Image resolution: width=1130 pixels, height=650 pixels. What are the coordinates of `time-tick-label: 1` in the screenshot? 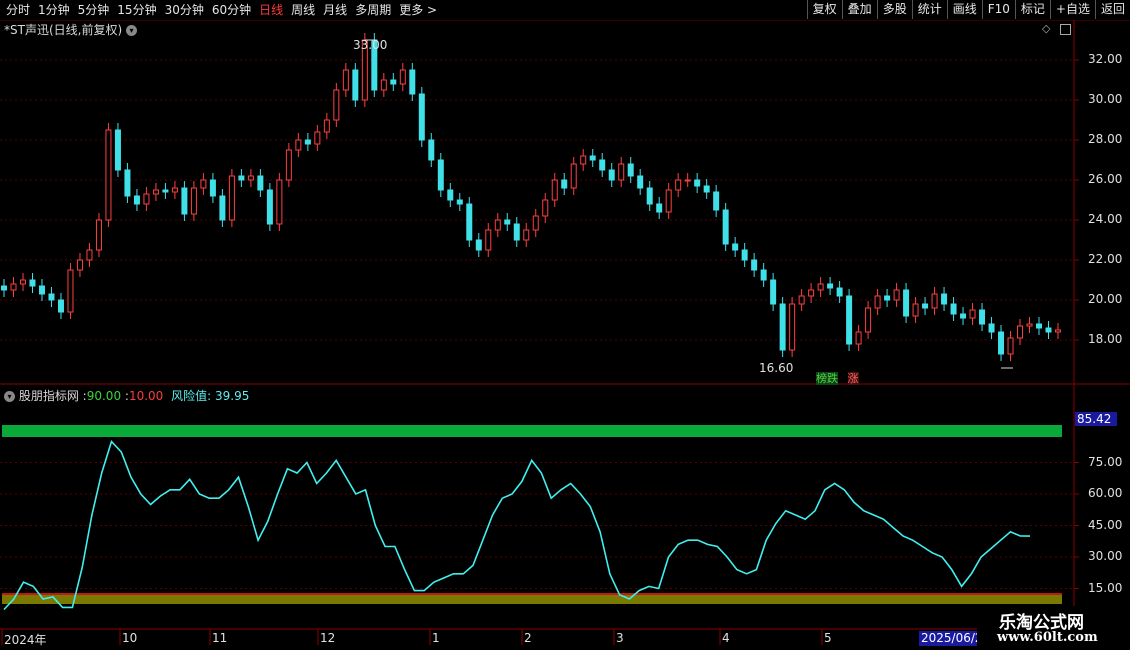 It's located at (436, 638).